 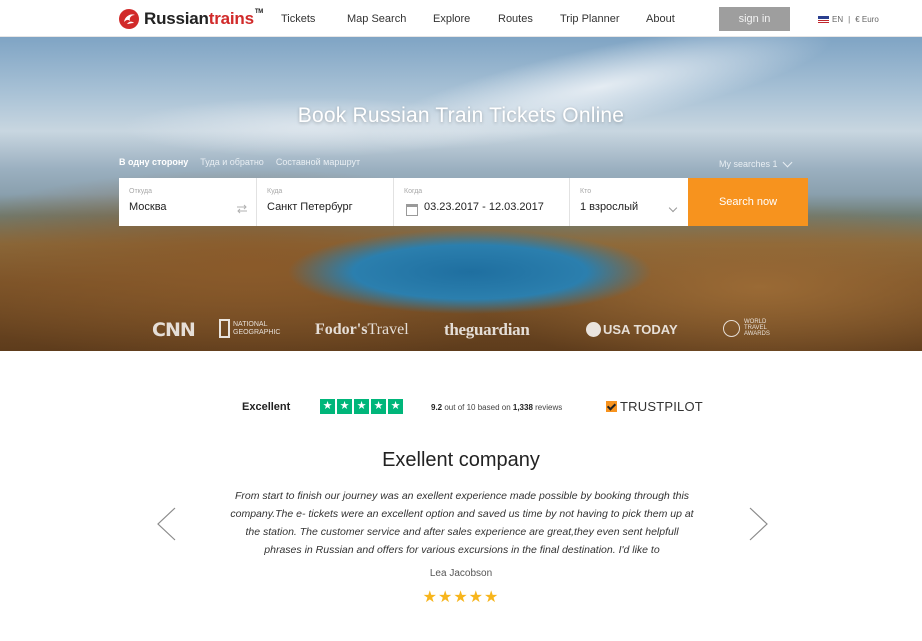 What do you see at coordinates (838, 19) in the screenshot?
I see `language-label: EN` at bounding box center [838, 19].